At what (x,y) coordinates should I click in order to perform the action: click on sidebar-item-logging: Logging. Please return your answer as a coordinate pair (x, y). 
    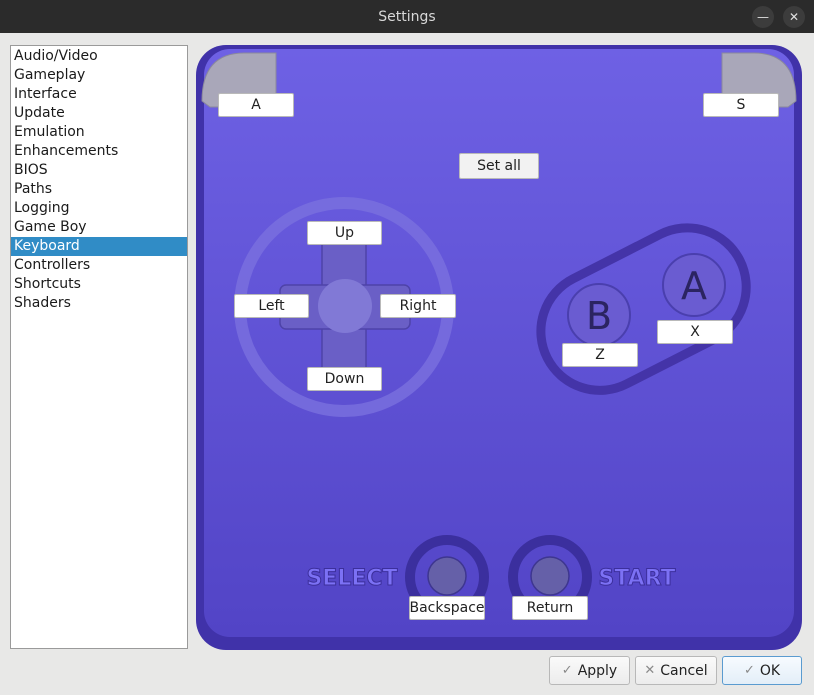
    Looking at the image, I should click on (99, 208).